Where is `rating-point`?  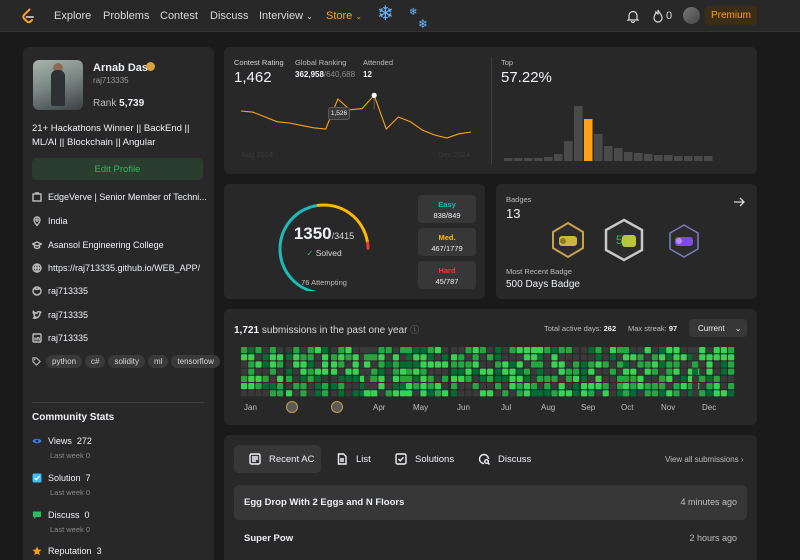
rating-point is located at coordinates (374, 95).